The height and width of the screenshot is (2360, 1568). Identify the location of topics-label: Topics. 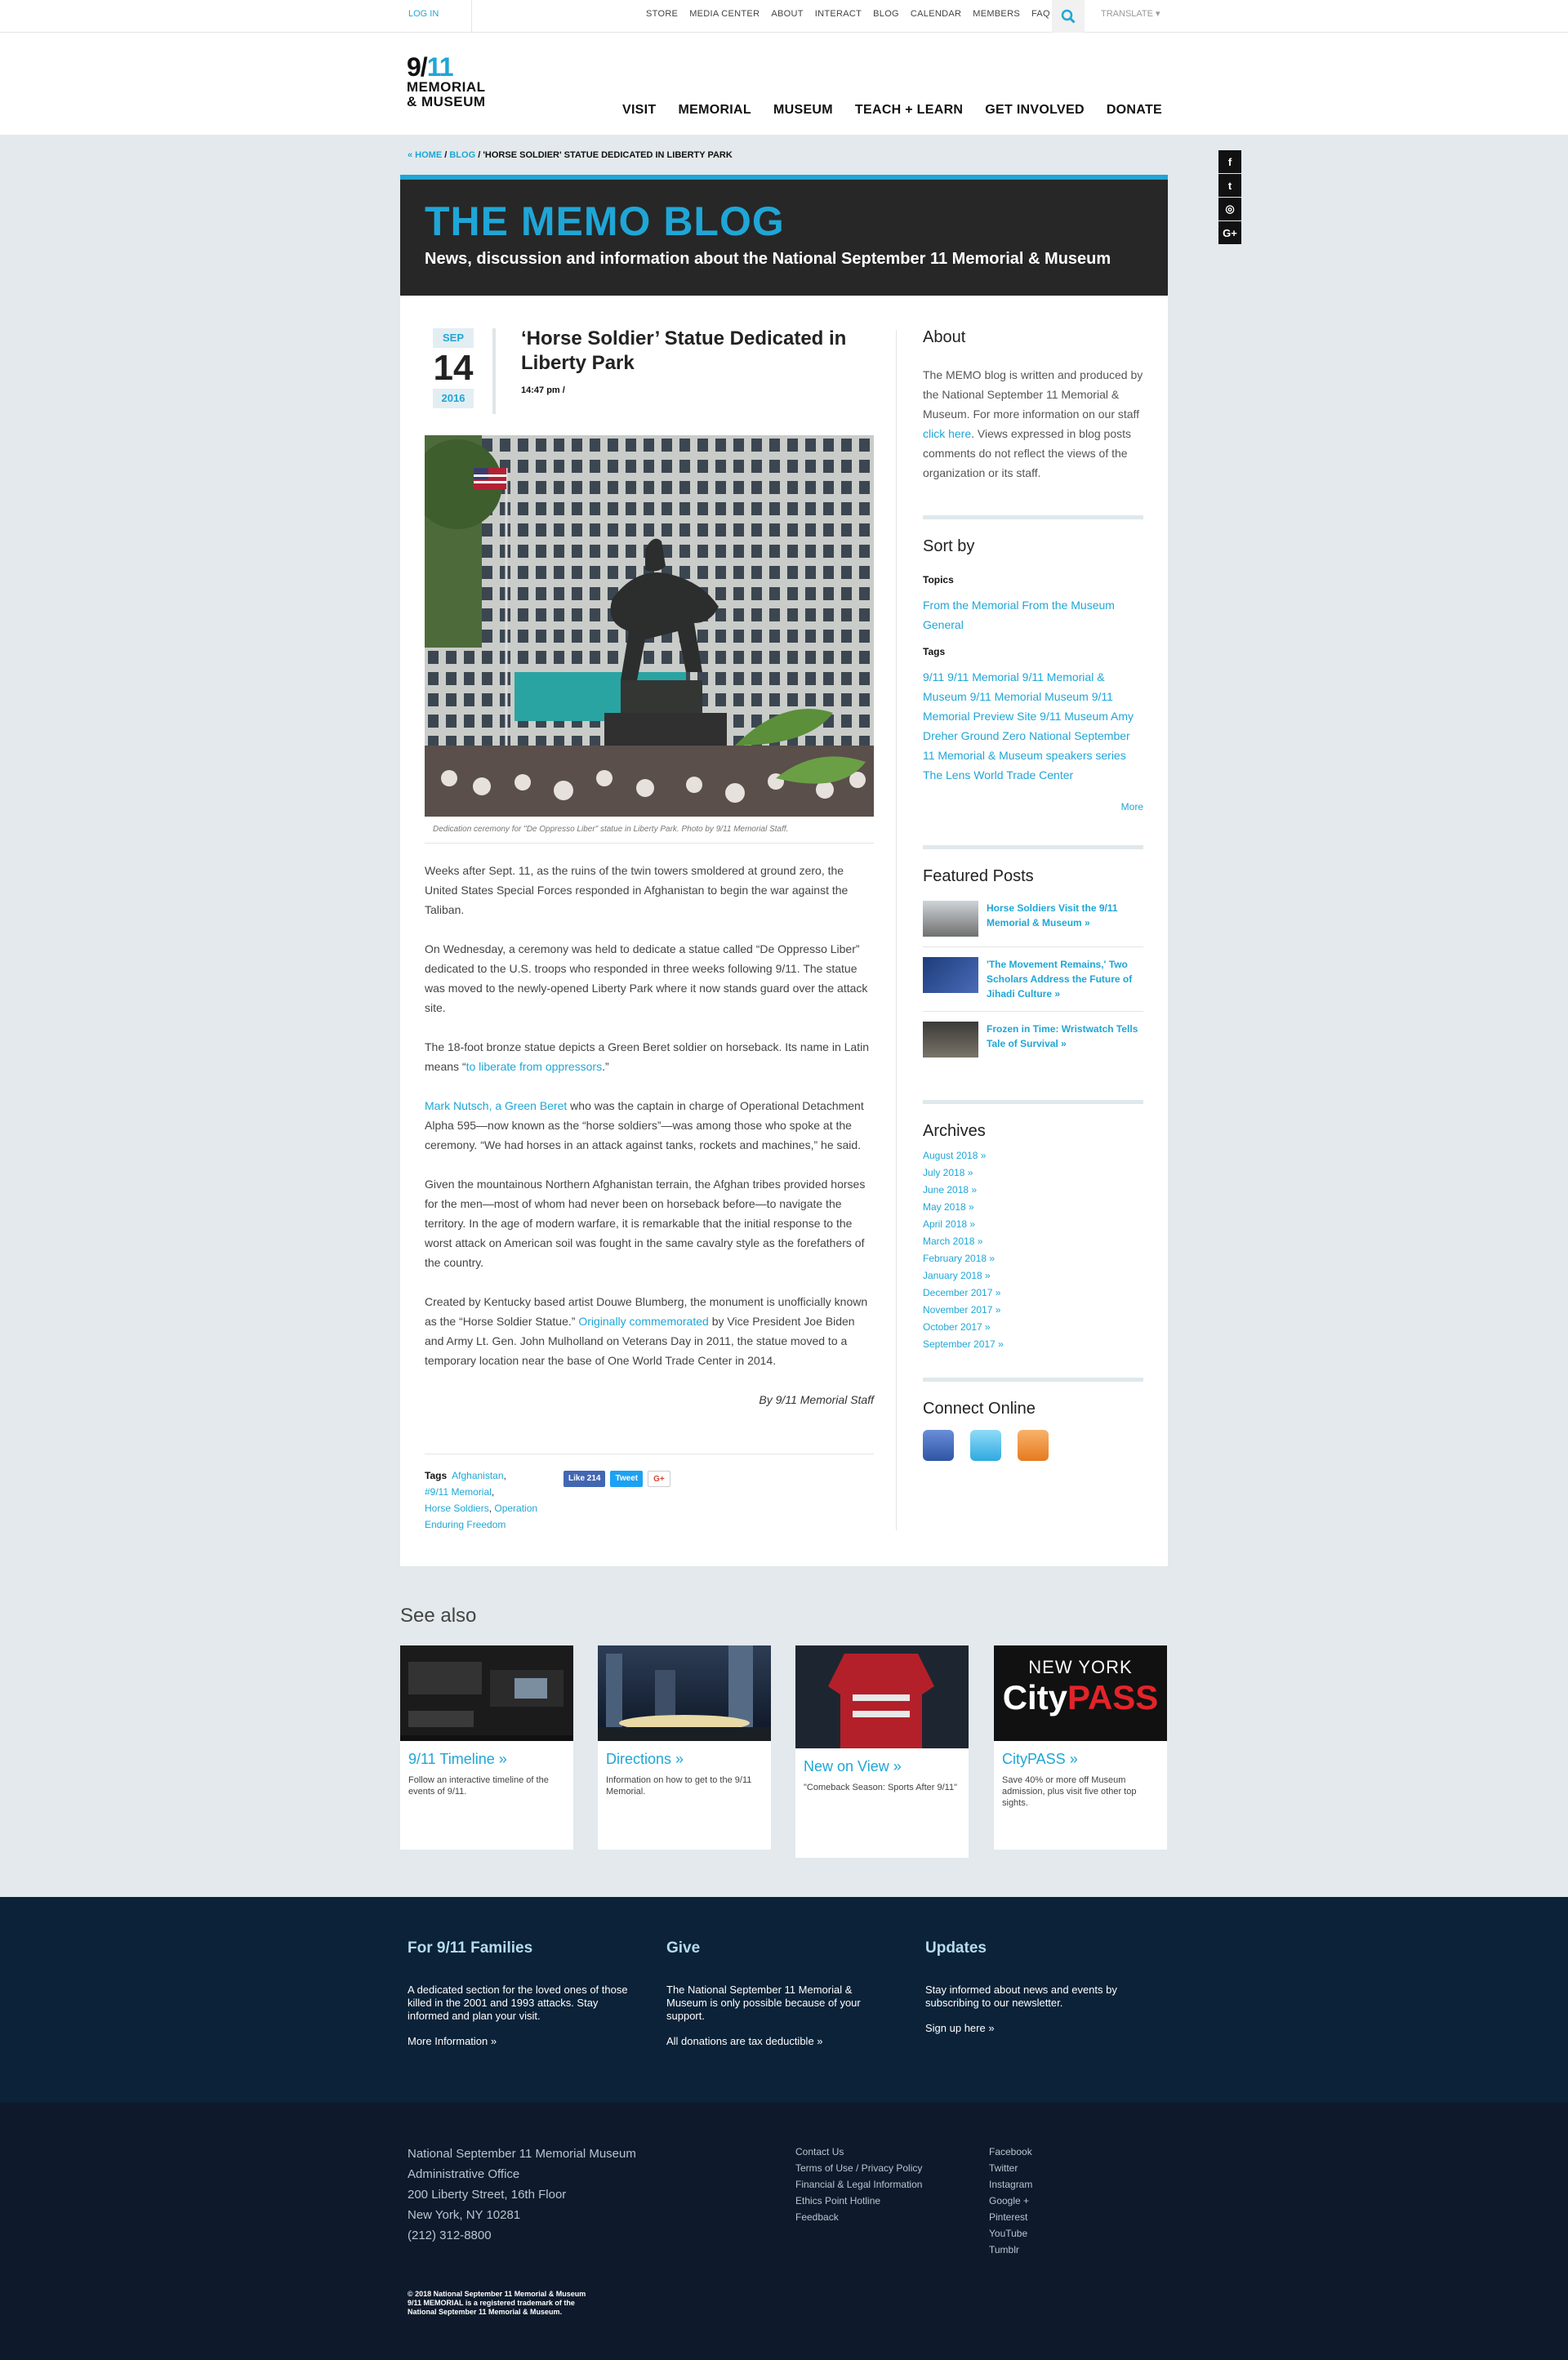
(938, 580).